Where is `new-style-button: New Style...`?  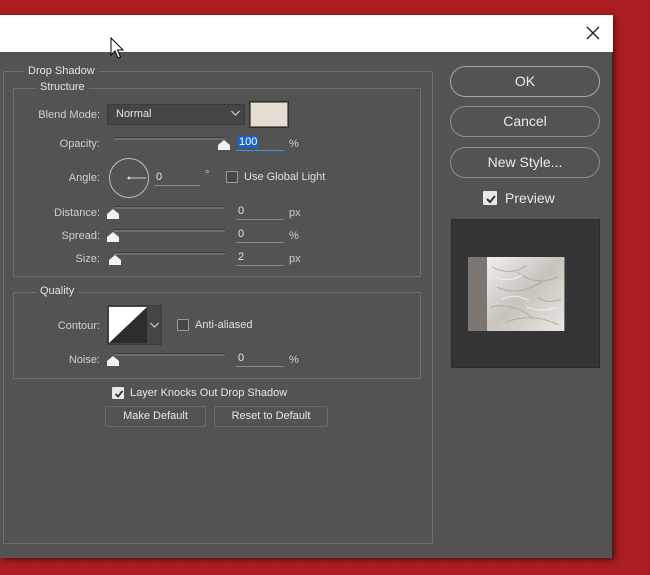 new-style-button: New Style... is located at coordinates (525, 162).